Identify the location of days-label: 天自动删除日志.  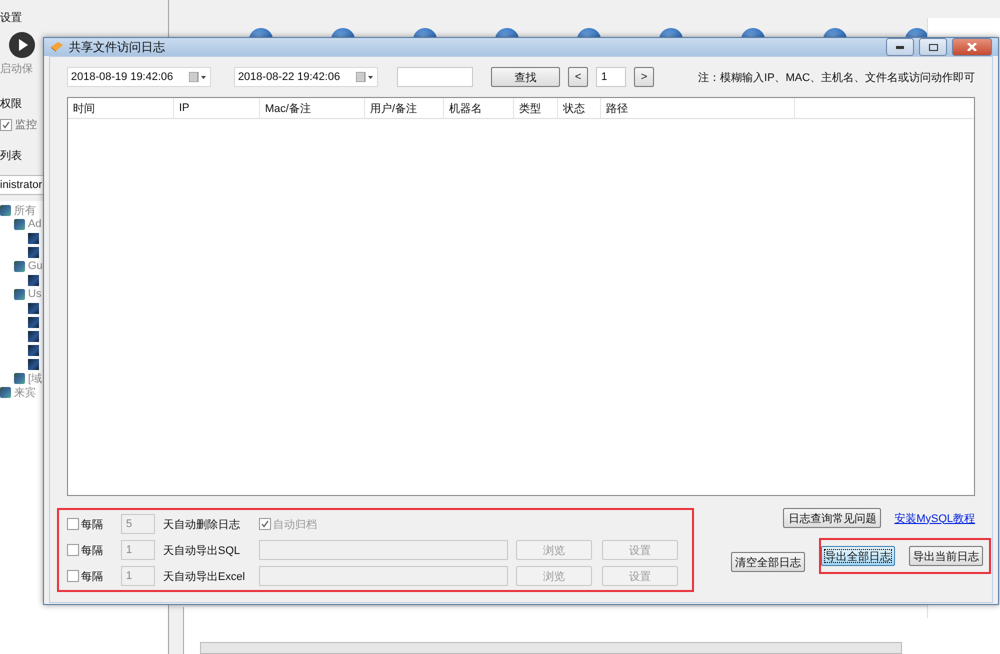
(202, 525).